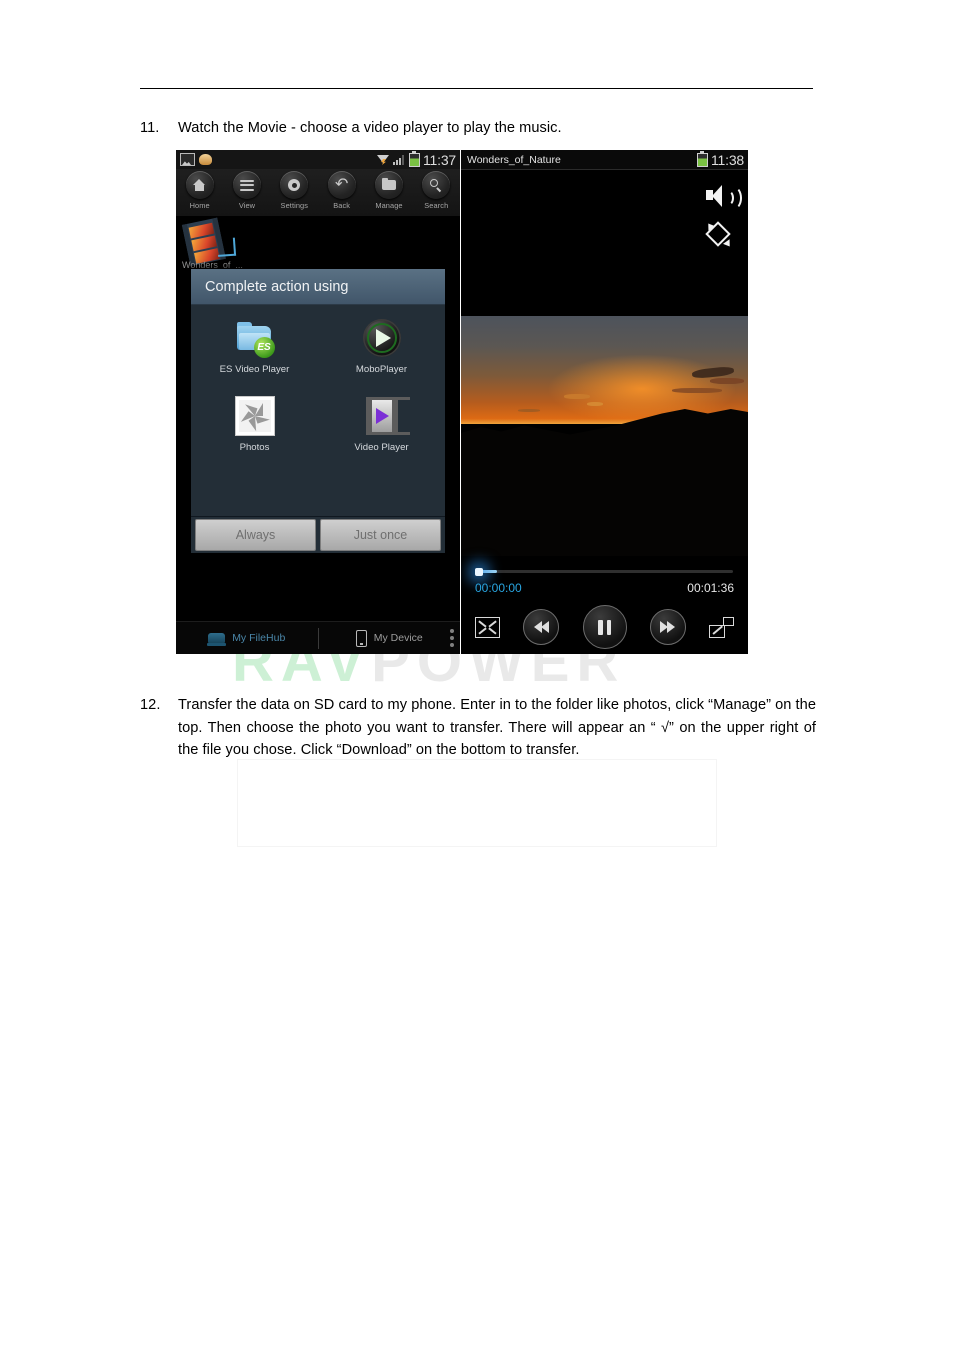 Image resolution: width=954 pixels, height=1351 pixels. I want to click on signal-icon, so click(399, 159).